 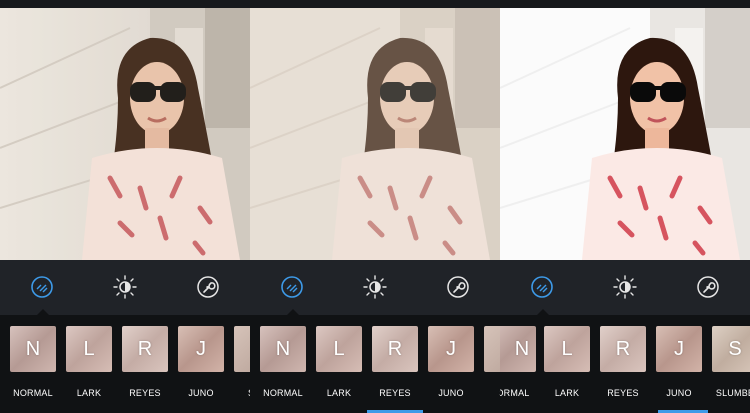 I want to click on filter-strip: N ORMAL L LARK R REYES J JUNO S SLUMBE, so click(x=625, y=364).